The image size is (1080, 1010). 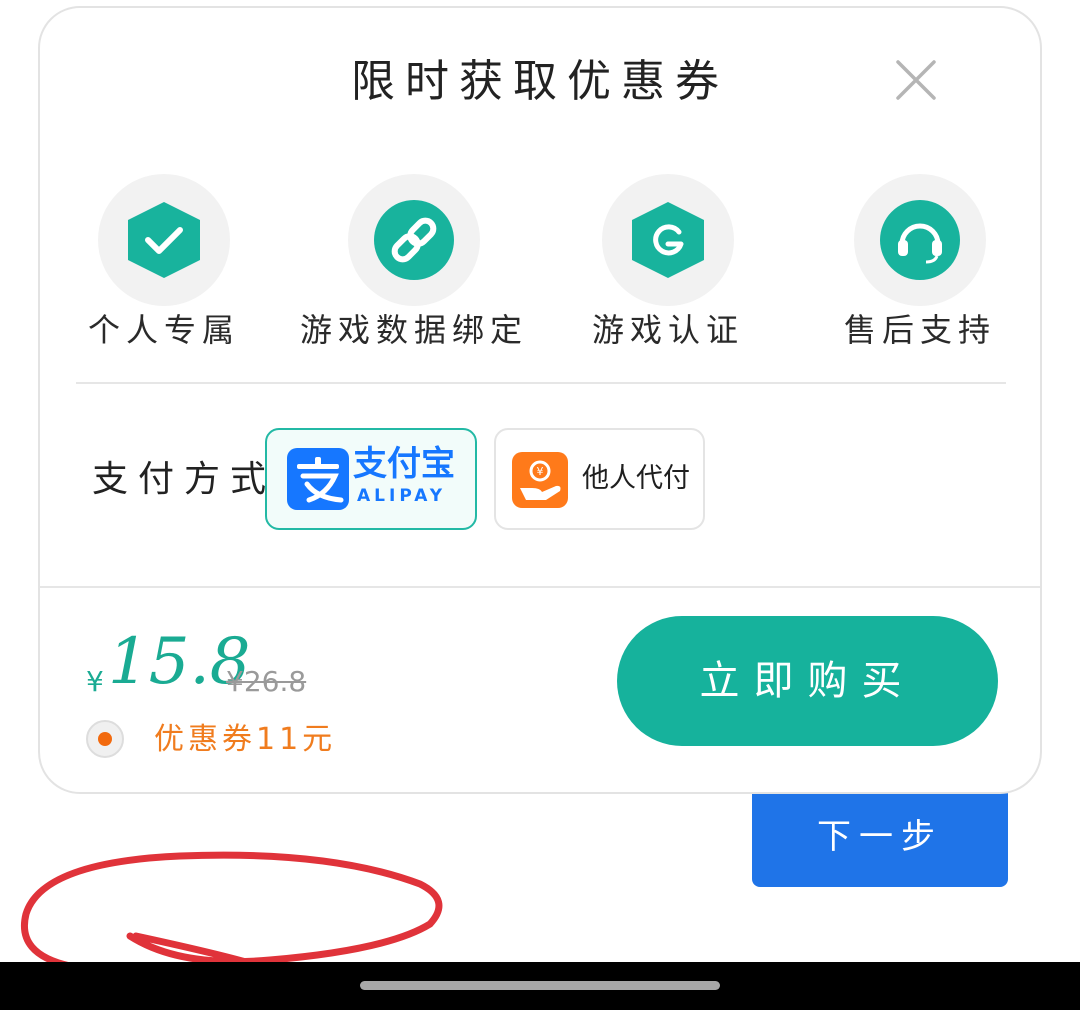 I want to click on price-currency: ¥, so click(x=95, y=681).